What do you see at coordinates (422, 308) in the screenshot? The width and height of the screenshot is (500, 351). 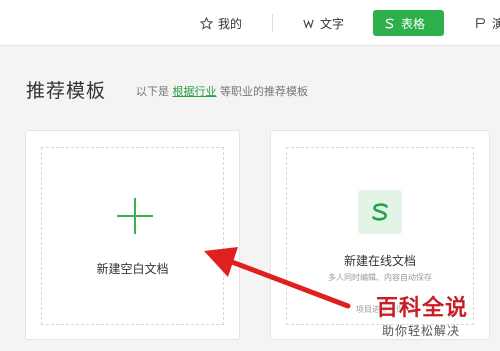 I see `watermark-title: 百科全说` at bounding box center [422, 308].